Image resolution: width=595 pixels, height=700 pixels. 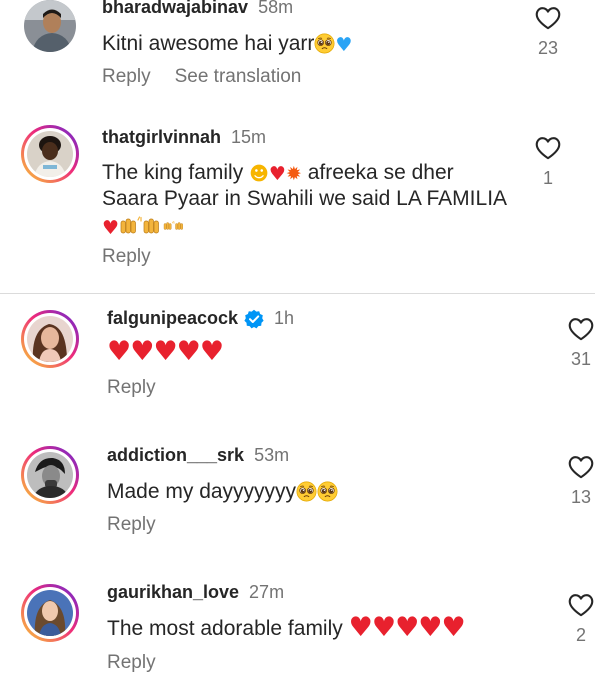 I want to click on comment-header: bharadwajabinav 58m, so click(x=197, y=9).